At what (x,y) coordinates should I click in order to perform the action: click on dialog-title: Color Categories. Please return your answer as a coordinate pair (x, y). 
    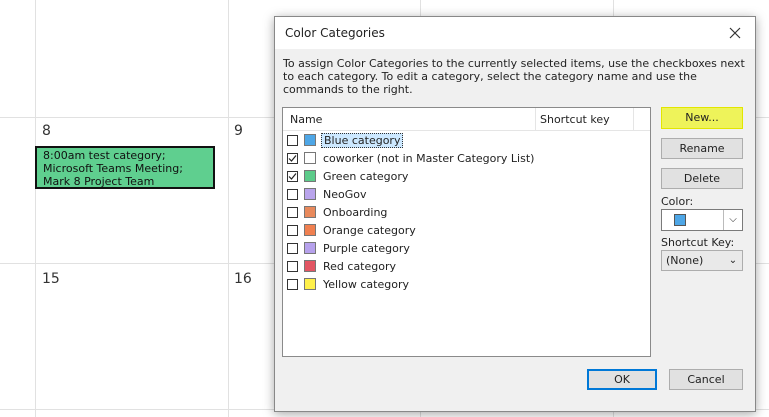
    Looking at the image, I should click on (335, 33).